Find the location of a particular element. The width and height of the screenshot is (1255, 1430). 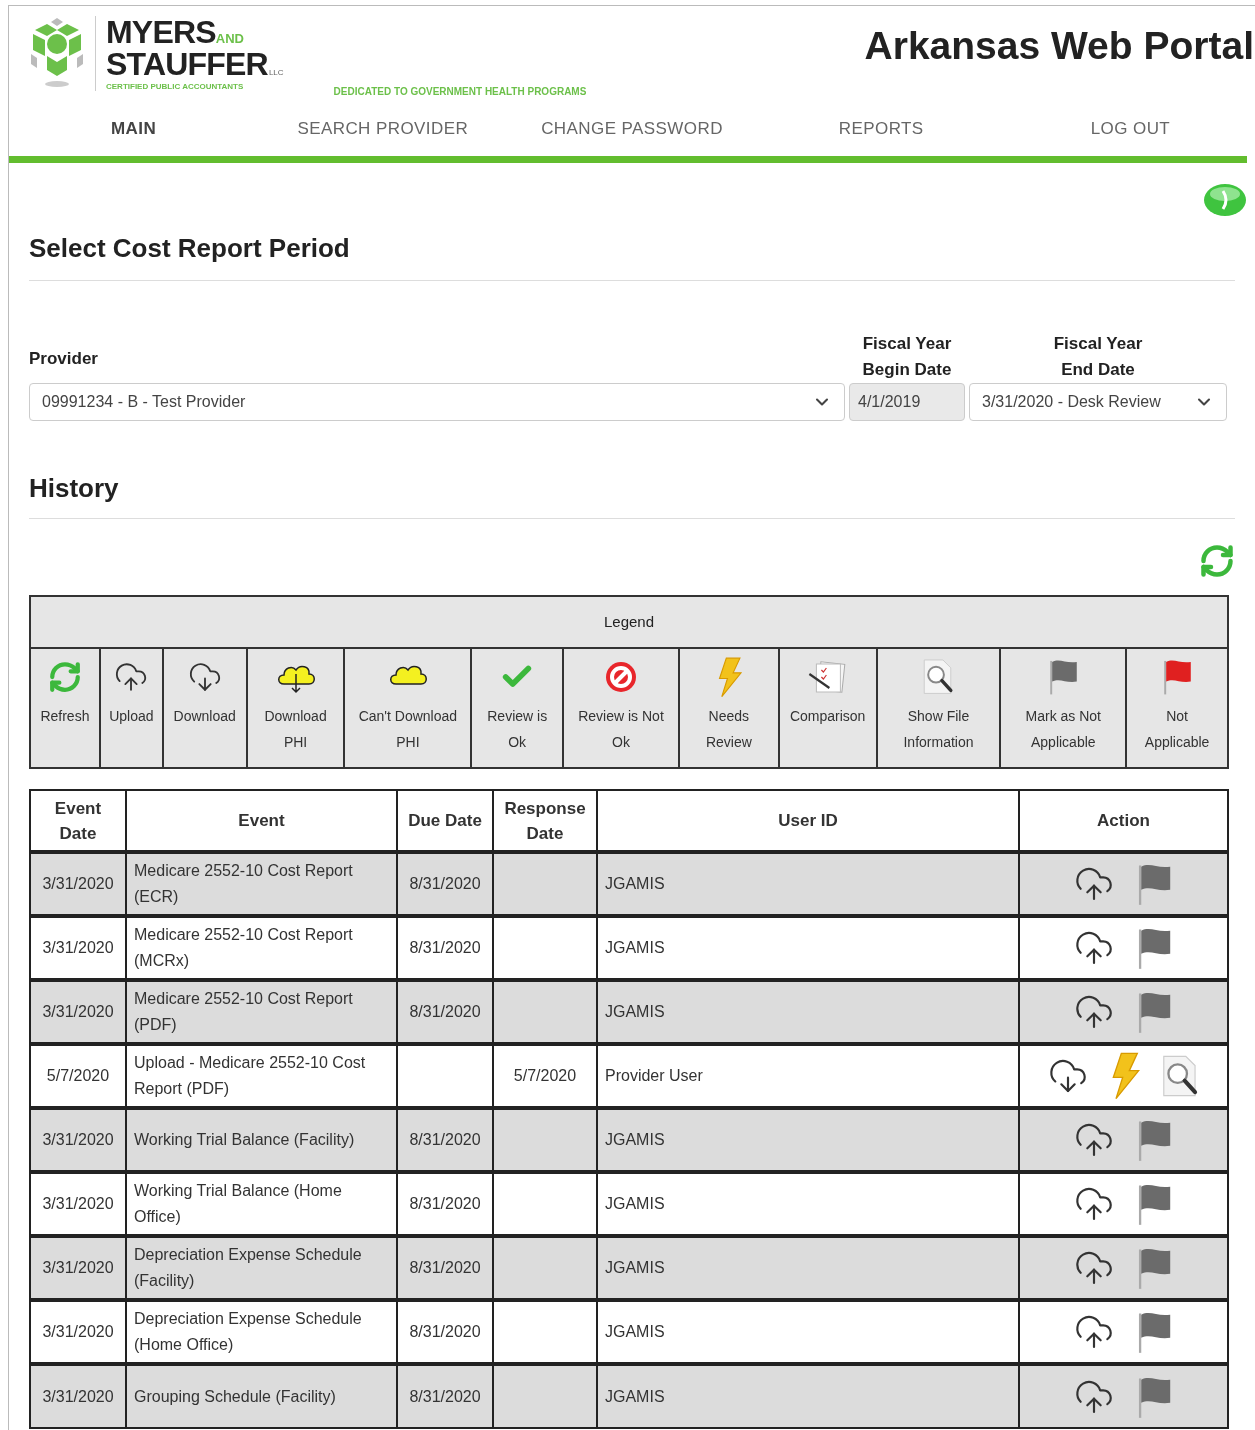

slogan: DEDICATED TO GOVERNMENT HEALTH PROGRAMS is located at coordinates (460, 92).